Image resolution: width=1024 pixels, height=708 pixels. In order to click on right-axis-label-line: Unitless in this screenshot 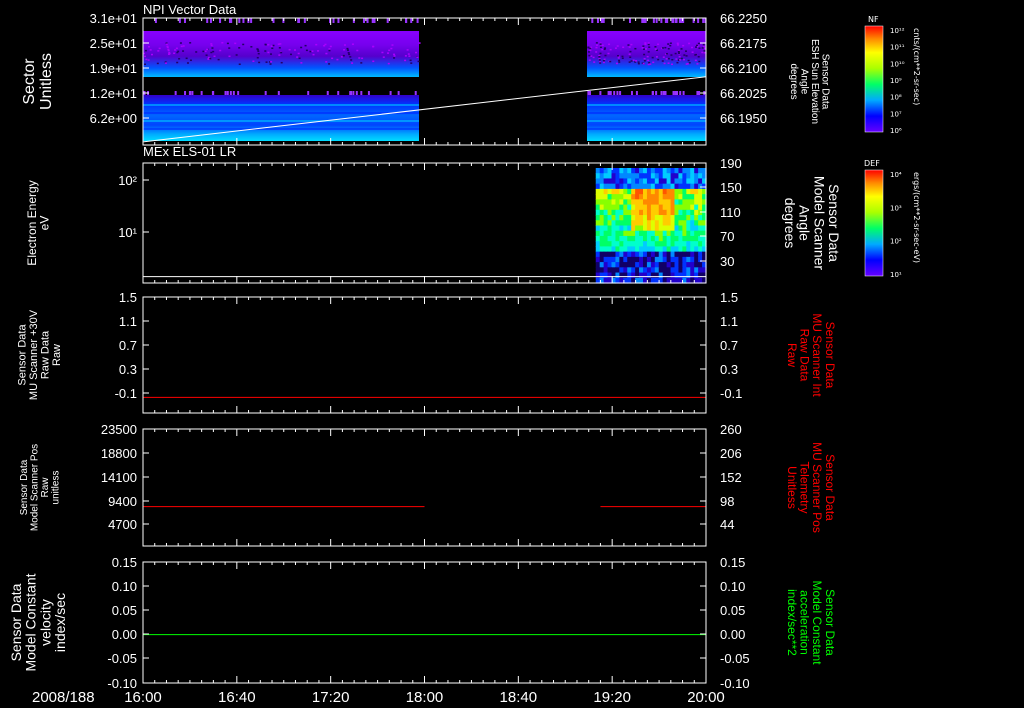, I will do `click(792, 487)`.